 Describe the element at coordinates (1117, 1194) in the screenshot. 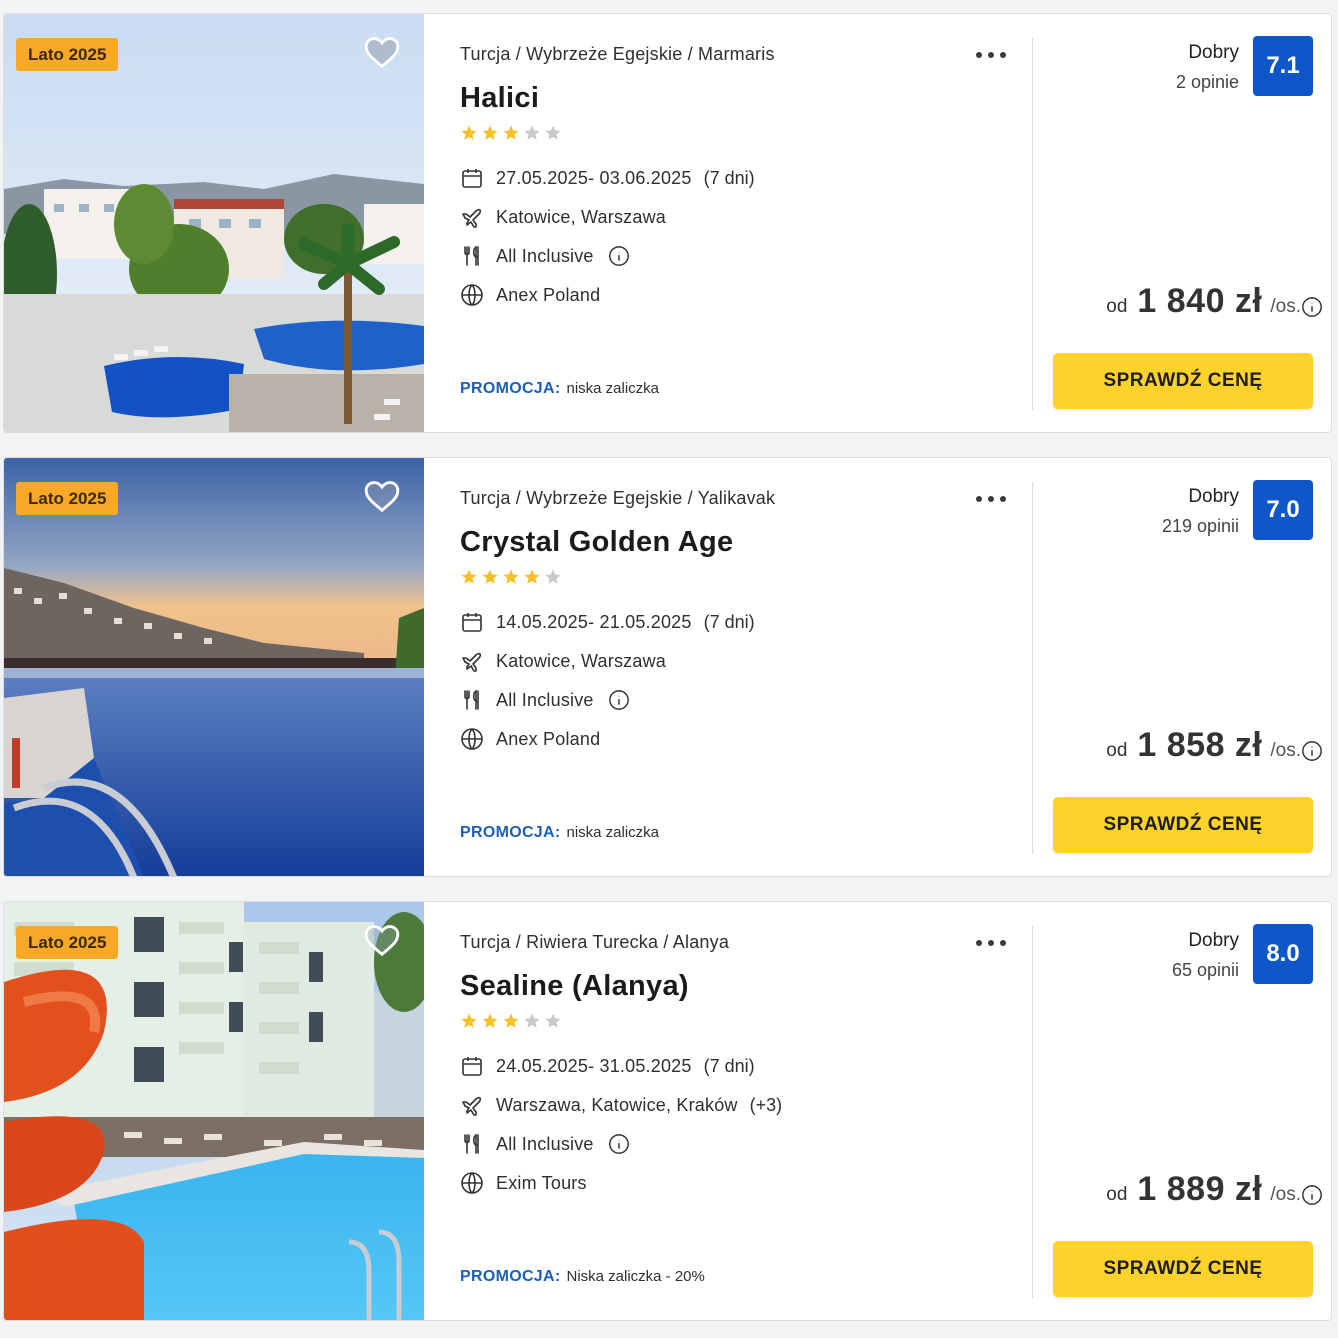

I see `price-prefix: od` at that location.